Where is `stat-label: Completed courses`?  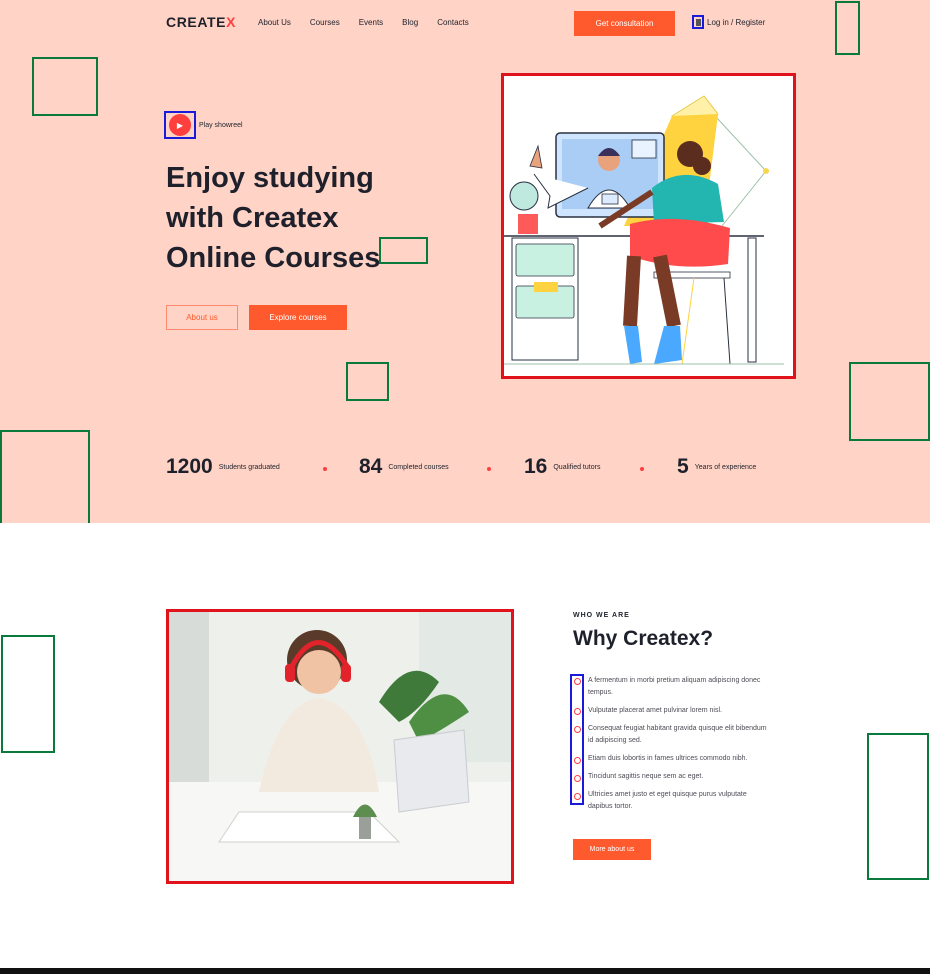 stat-label: Completed courses is located at coordinates (418, 467).